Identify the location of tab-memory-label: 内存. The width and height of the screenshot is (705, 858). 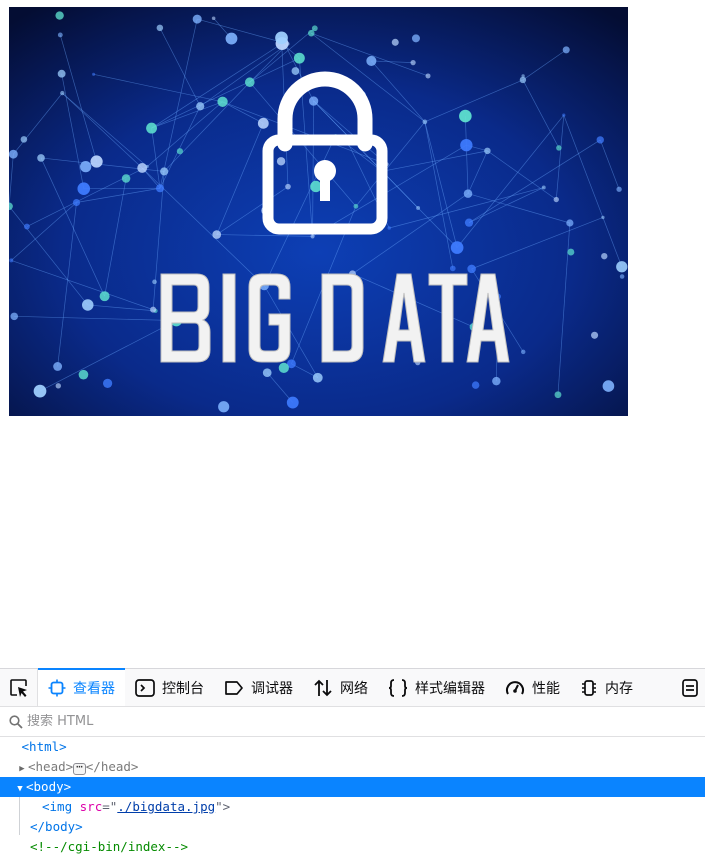
(619, 688).